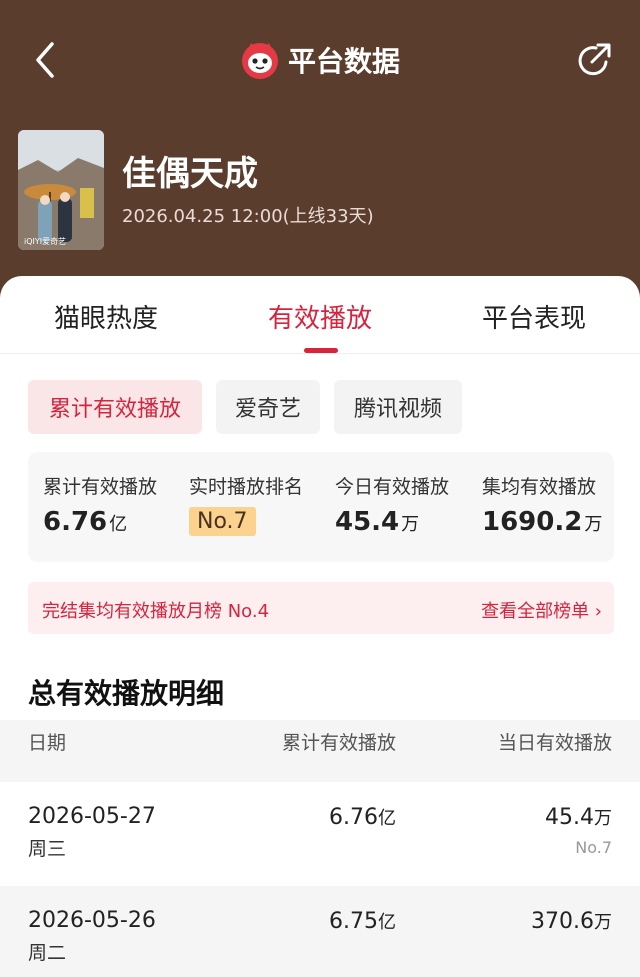  What do you see at coordinates (190, 174) in the screenshot?
I see `movie-title: 佳偶天成` at bounding box center [190, 174].